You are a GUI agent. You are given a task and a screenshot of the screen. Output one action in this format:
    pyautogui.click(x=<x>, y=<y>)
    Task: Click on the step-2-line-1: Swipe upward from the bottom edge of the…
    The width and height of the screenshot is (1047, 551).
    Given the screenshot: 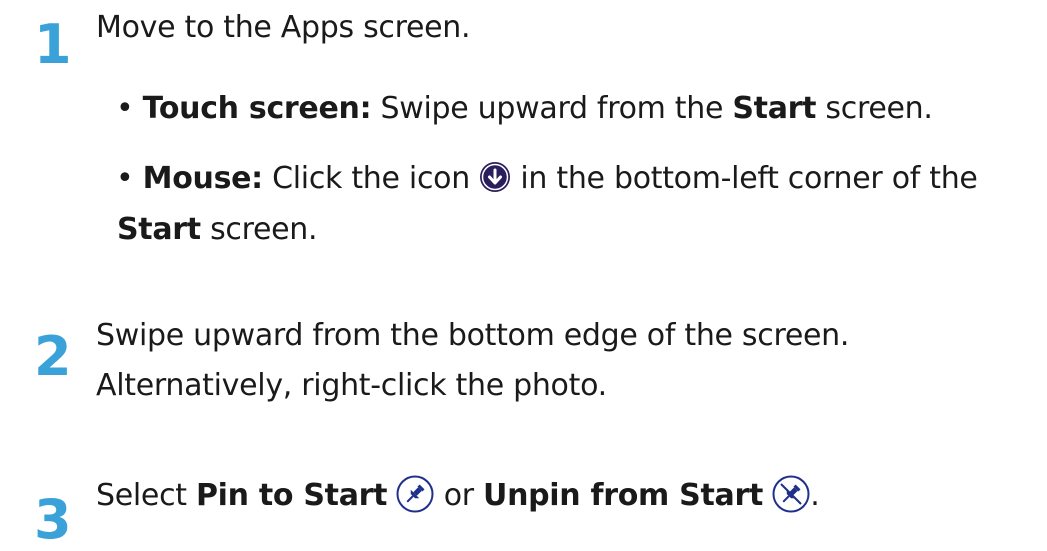 What is the action you would take?
    pyautogui.click(x=473, y=335)
    